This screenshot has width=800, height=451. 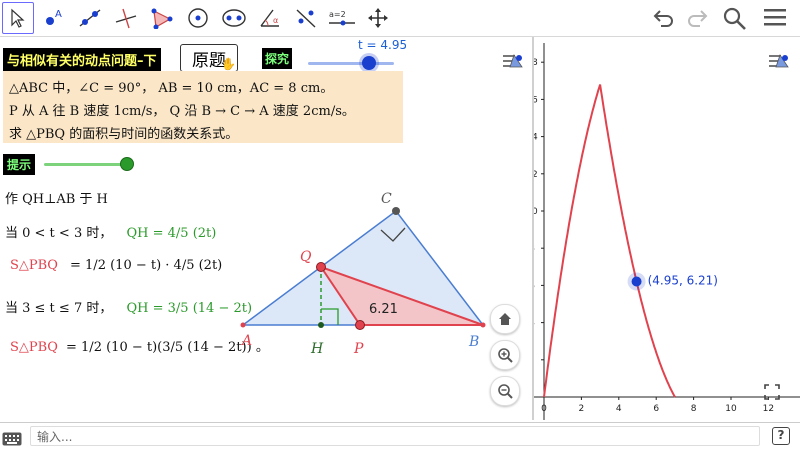 I want to click on point-p, so click(x=360, y=325).